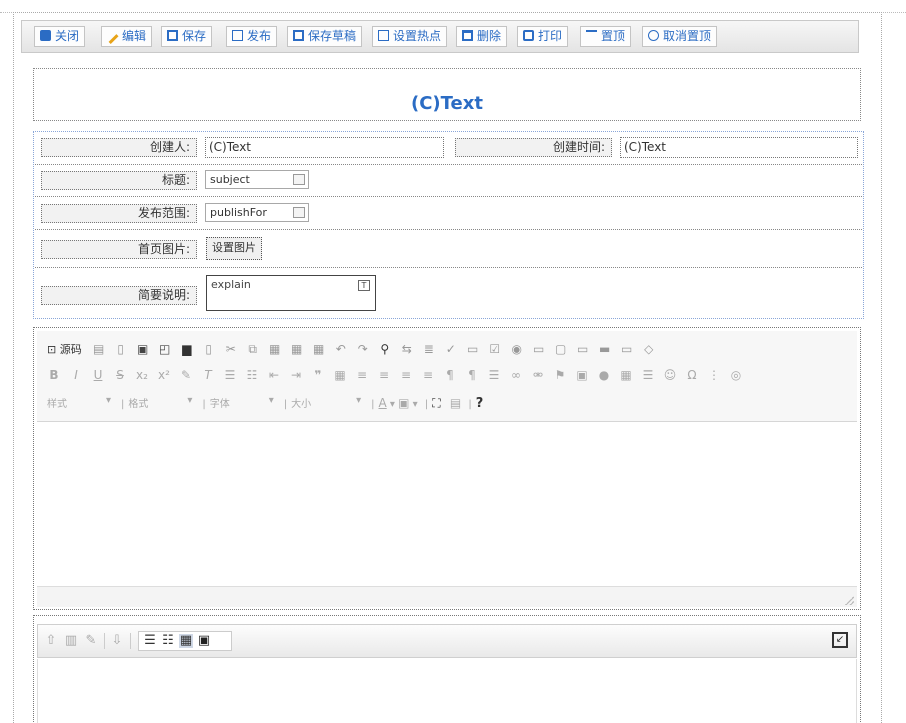 Image resolution: width=906 pixels, height=723 pixels. I want to click on templates-icon: ▯, so click(209, 349).